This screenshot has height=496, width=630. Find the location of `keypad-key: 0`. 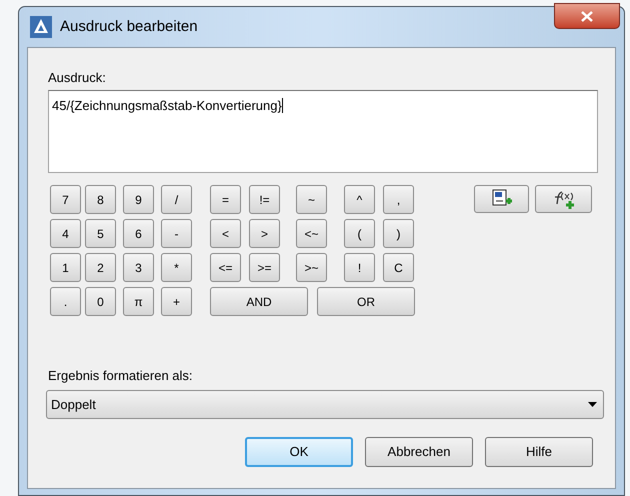

keypad-key: 0 is located at coordinates (100, 301).